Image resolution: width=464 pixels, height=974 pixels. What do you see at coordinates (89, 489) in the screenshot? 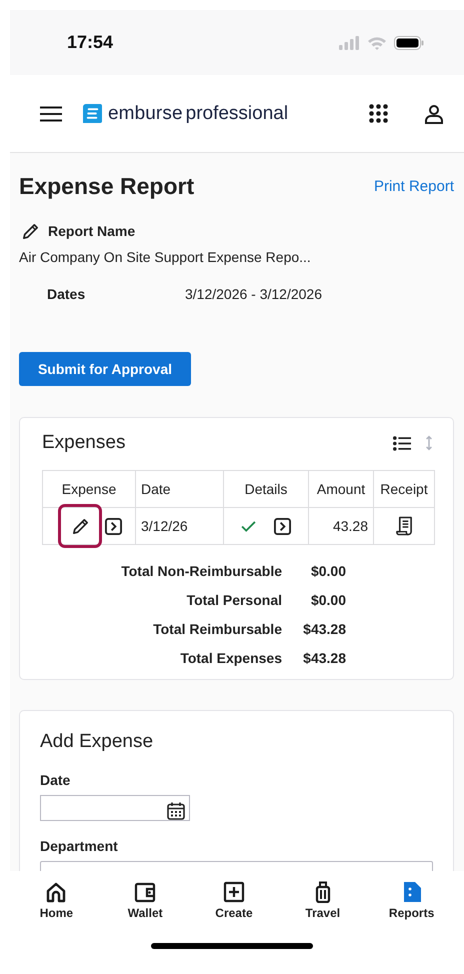
I see `column-header: Expense` at bounding box center [89, 489].